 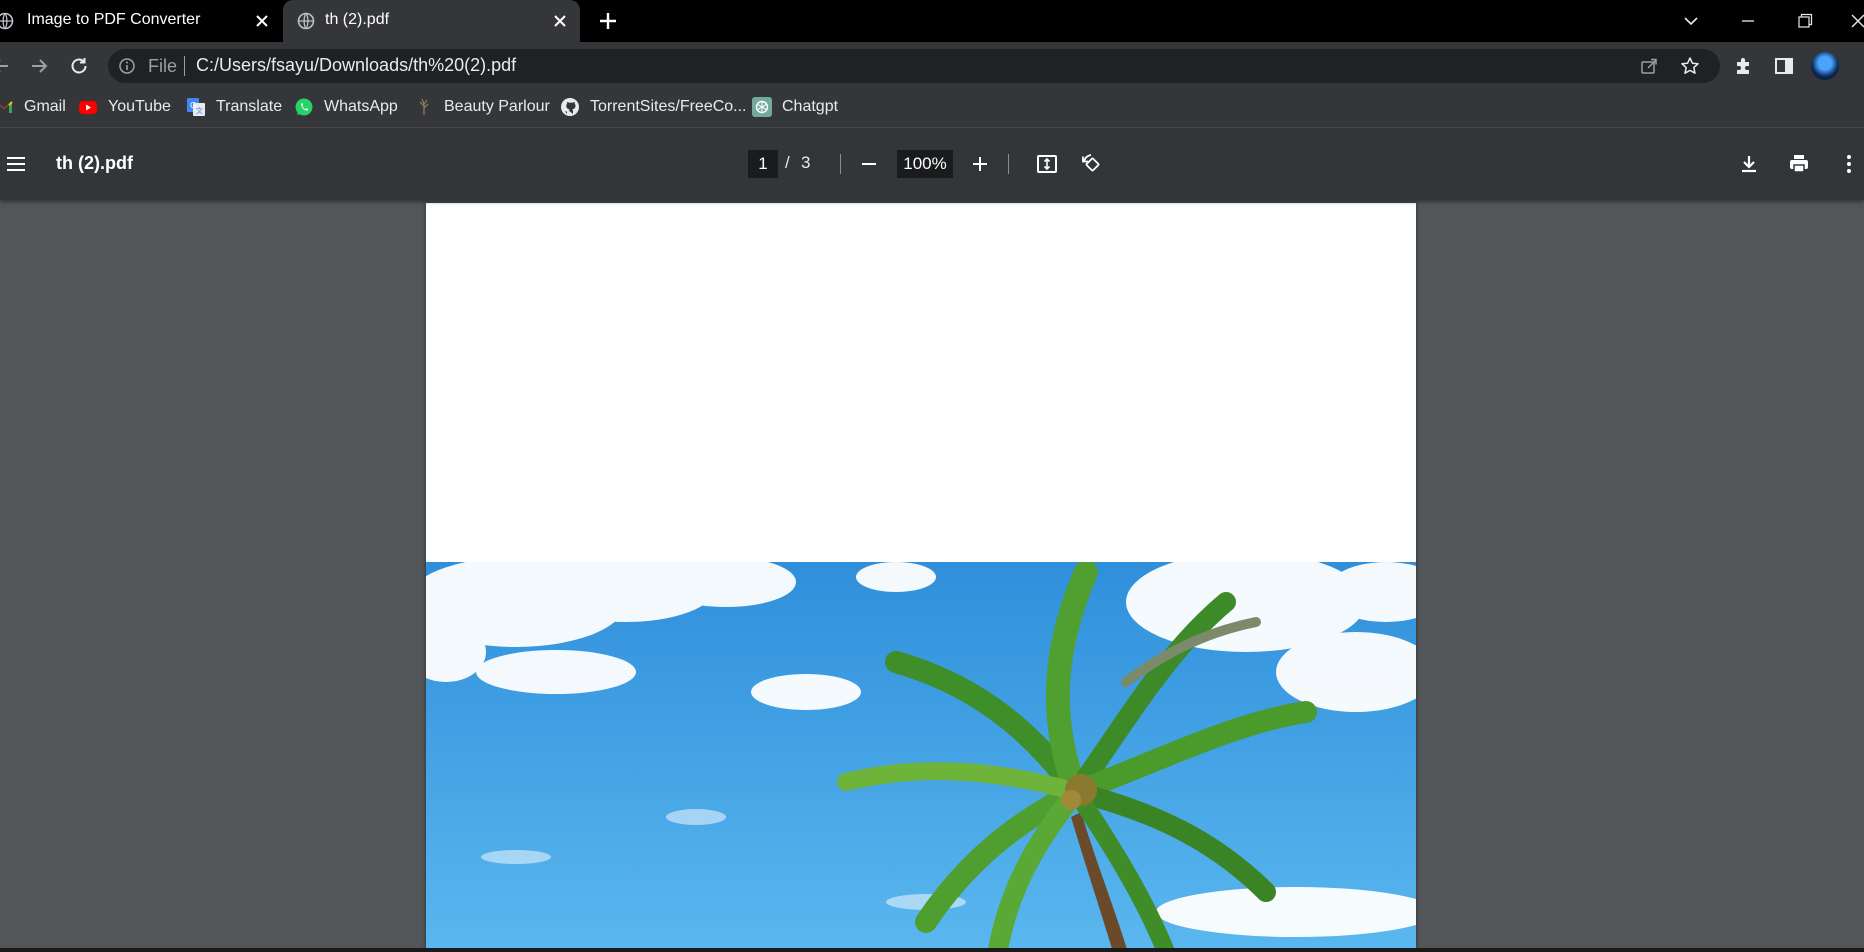 I want to click on svg-text: 文, so click(x=199, y=110).